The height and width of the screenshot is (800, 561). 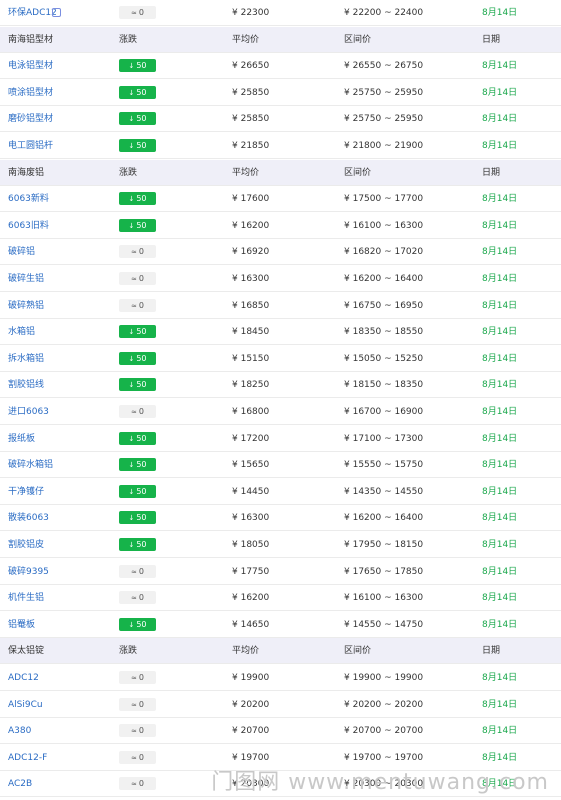 I want to click on product-name-link: 机件生铝, so click(x=26, y=598).